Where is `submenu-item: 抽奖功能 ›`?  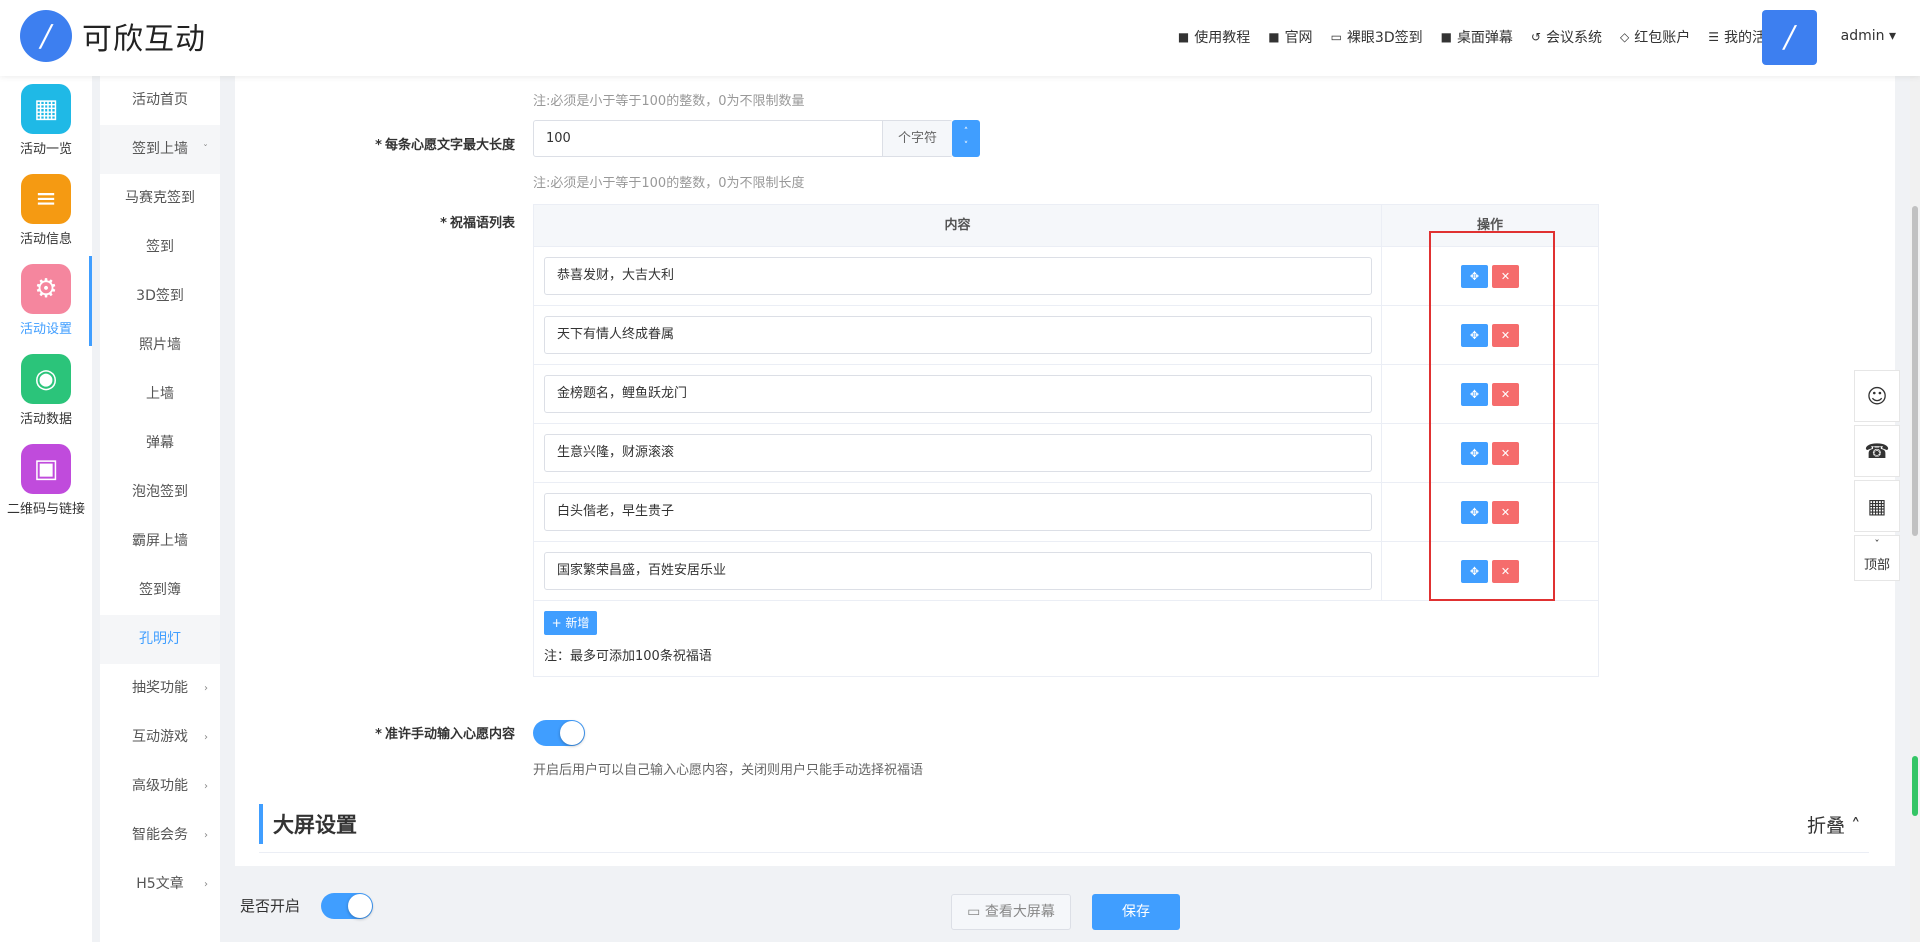 submenu-item: 抽奖功能 › is located at coordinates (160, 688).